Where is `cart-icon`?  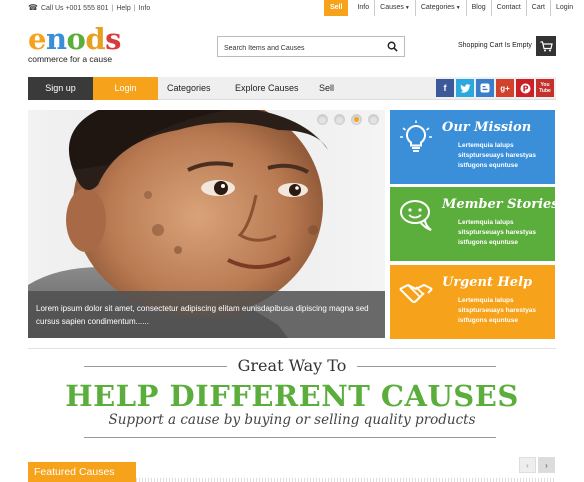 cart-icon is located at coordinates (546, 45).